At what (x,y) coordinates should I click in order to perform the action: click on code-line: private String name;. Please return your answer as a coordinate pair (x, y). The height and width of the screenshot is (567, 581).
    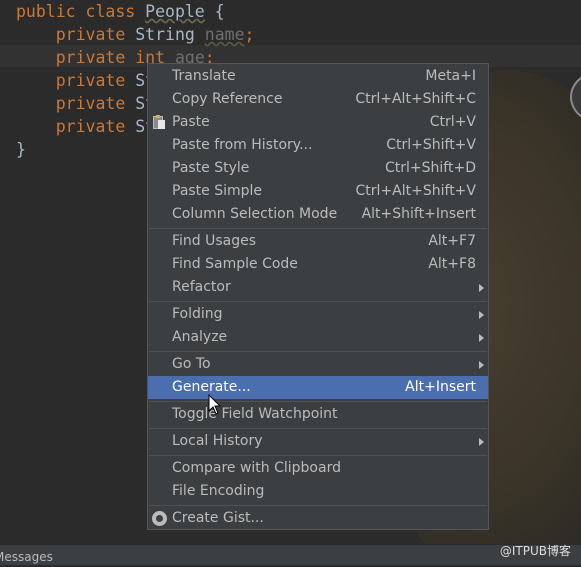
    Looking at the image, I should click on (155, 34).